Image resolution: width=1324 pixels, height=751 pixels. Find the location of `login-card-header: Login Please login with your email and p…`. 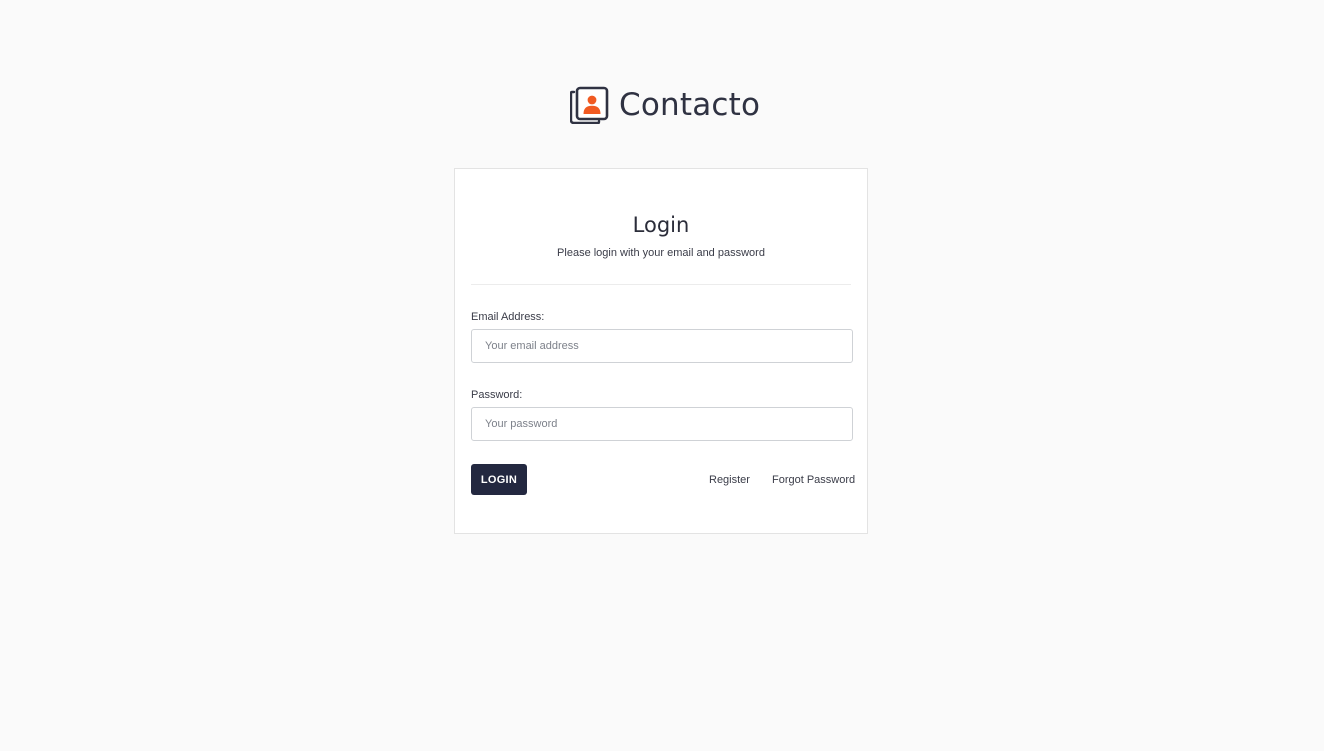

login-card-header: Login Please login with your email and p… is located at coordinates (661, 227).